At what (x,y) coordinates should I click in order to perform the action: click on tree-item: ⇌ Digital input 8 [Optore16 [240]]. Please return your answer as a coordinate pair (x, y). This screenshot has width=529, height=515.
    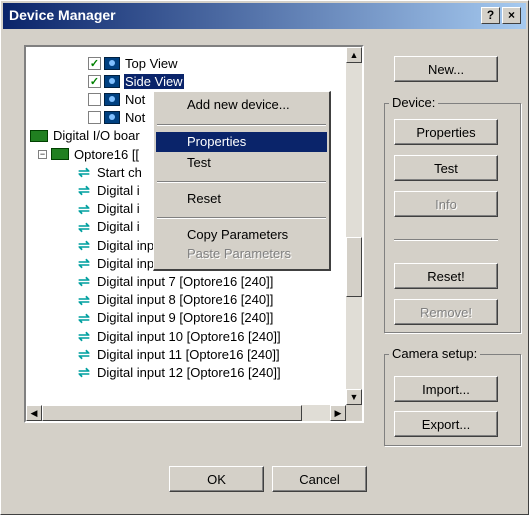
    Looking at the image, I should click on (175, 300).